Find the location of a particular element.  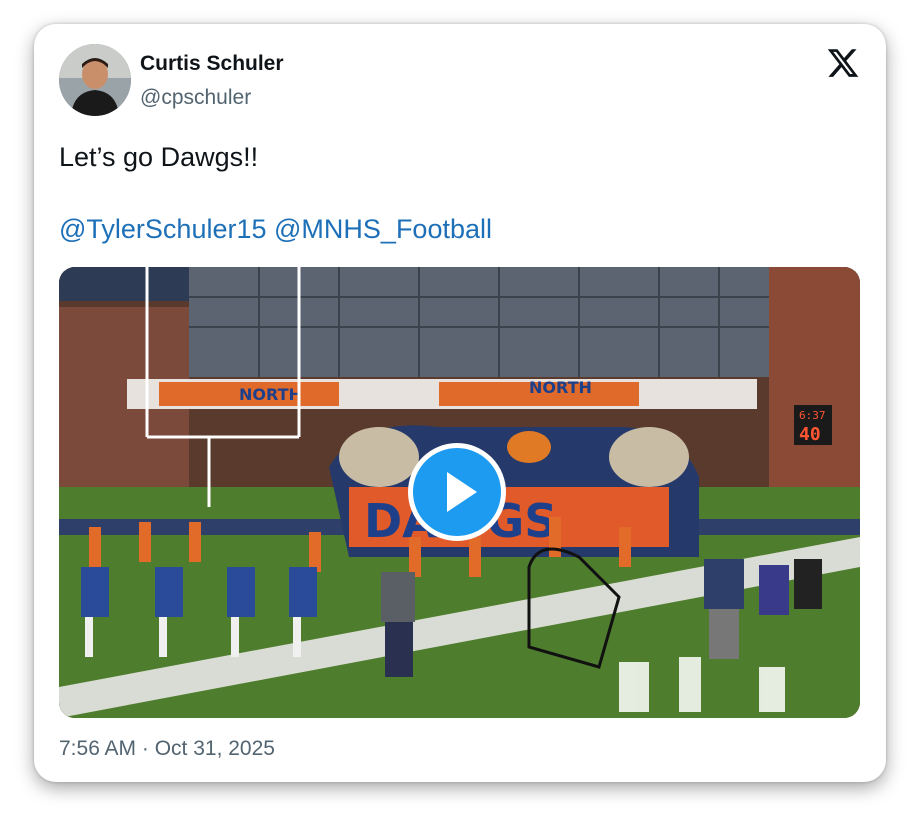

author-name: Curtis Schuler is located at coordinates (212, 64).